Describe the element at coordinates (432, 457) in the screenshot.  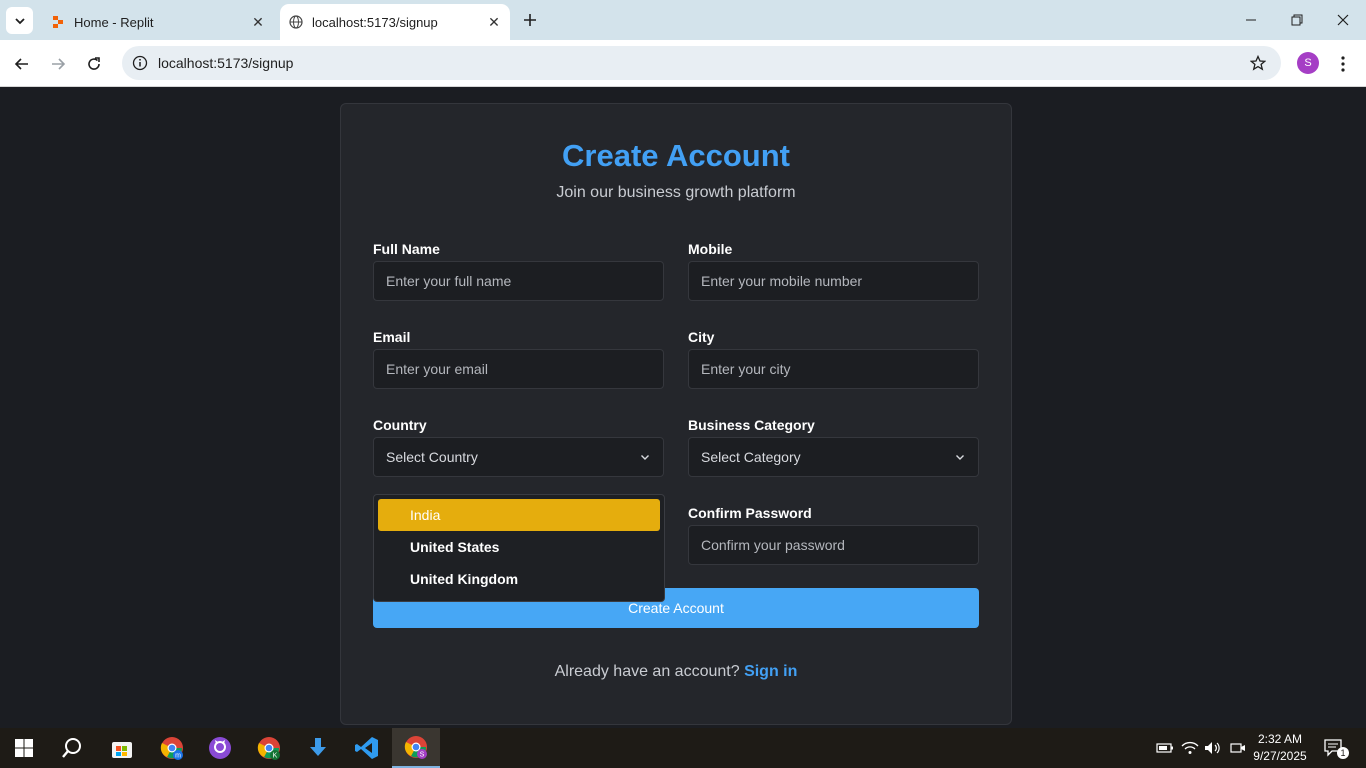
I see `country-select-value: Select Country` at that location.